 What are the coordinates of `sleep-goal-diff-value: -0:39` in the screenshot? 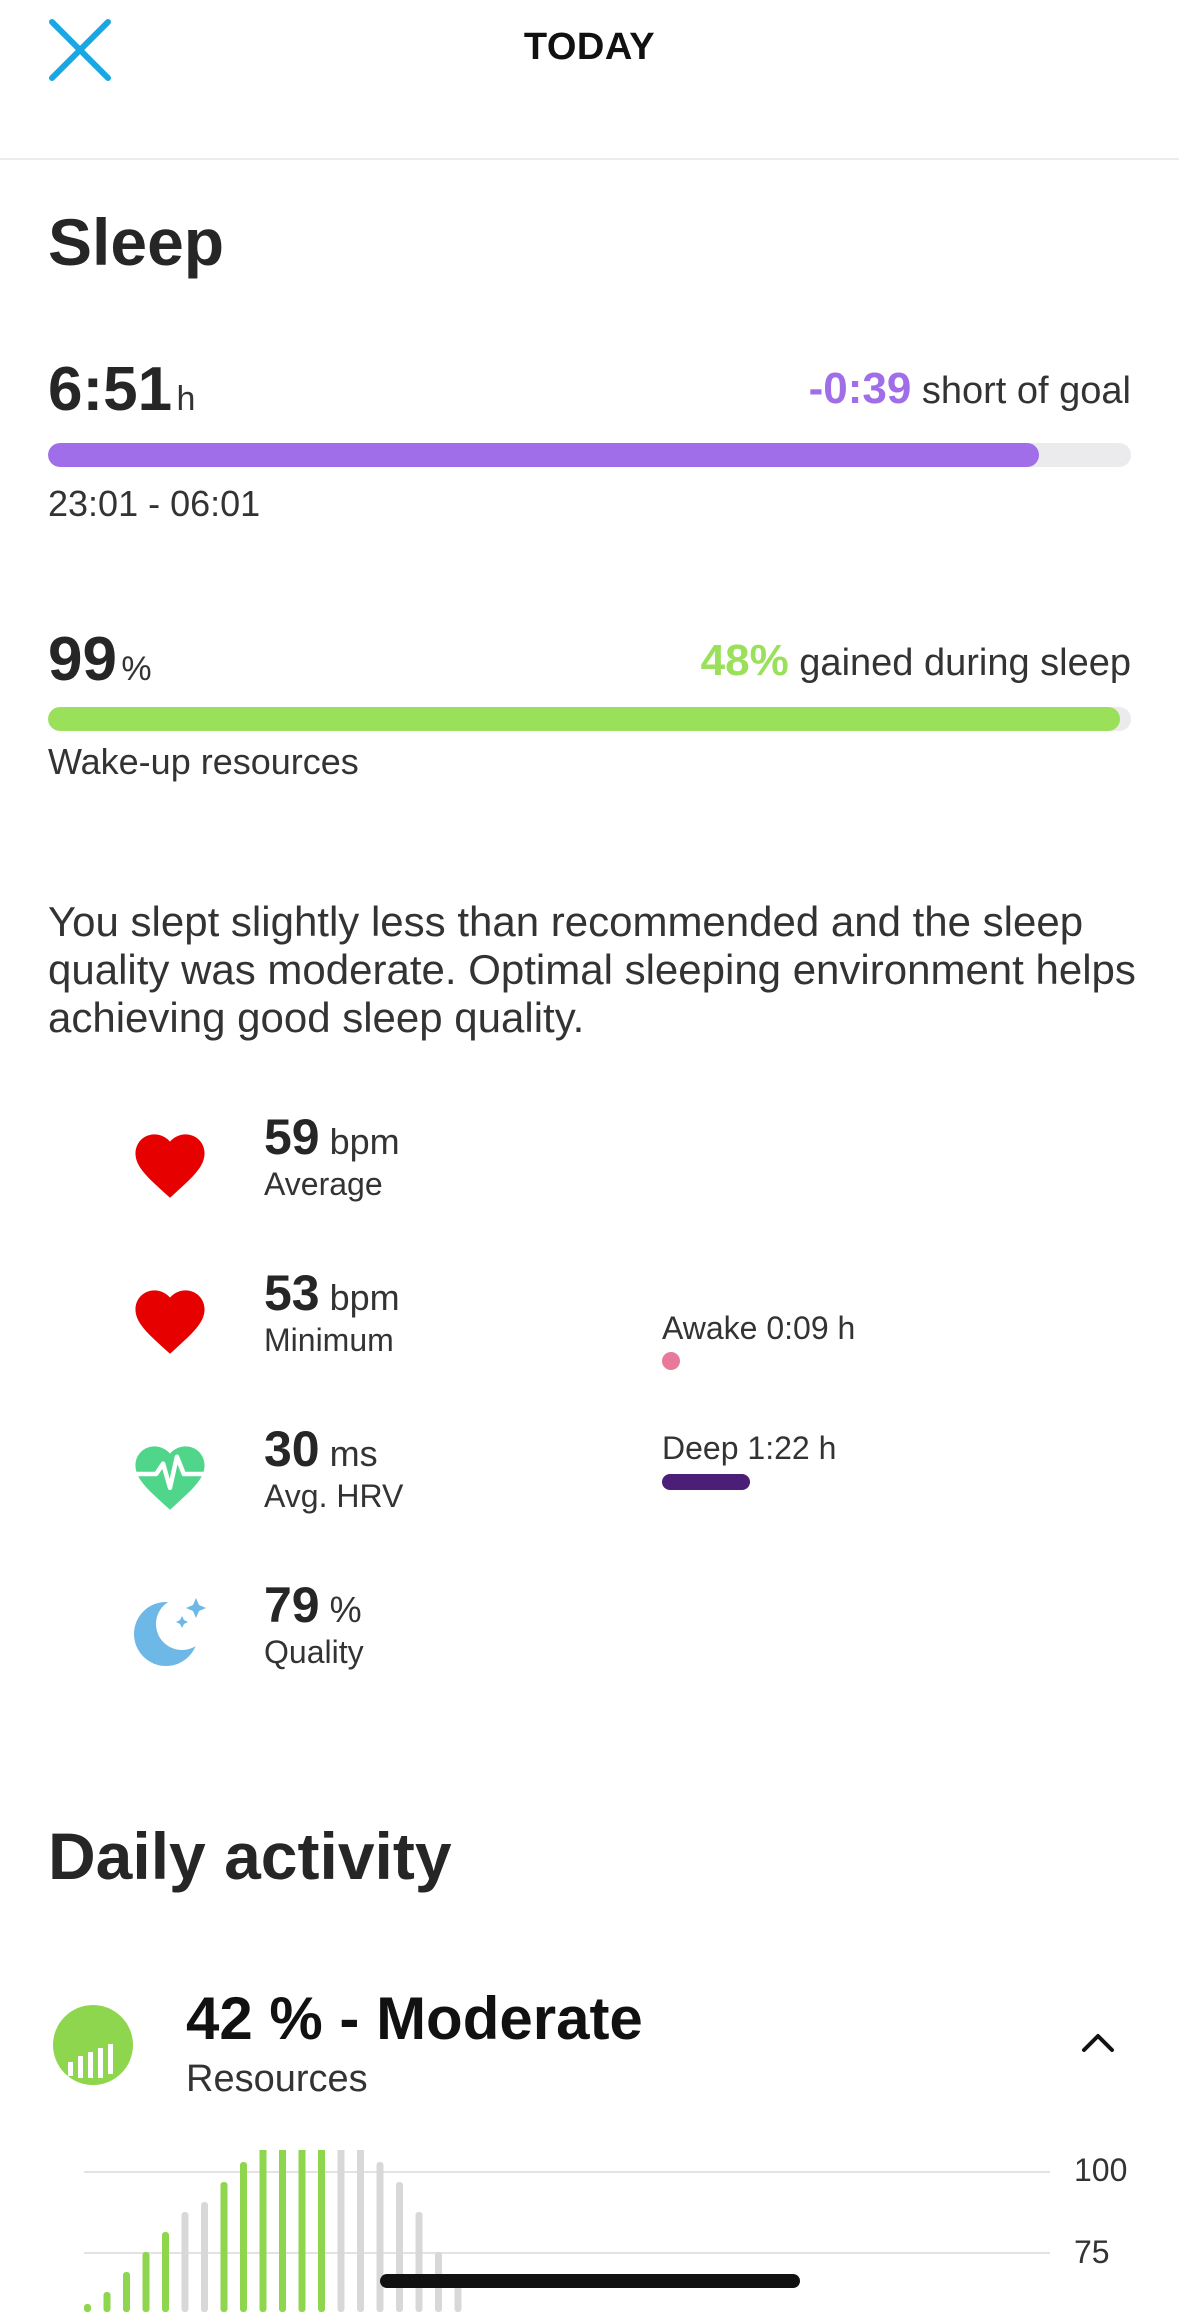 It's located at (860, 388).